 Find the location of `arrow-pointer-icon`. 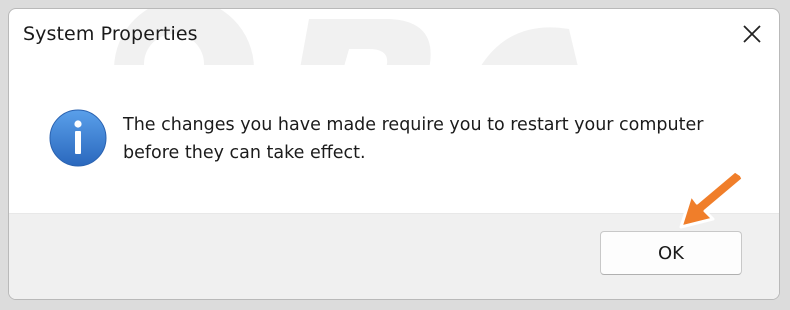

arrow-pointer-icon is located at coordinates (712, 199).